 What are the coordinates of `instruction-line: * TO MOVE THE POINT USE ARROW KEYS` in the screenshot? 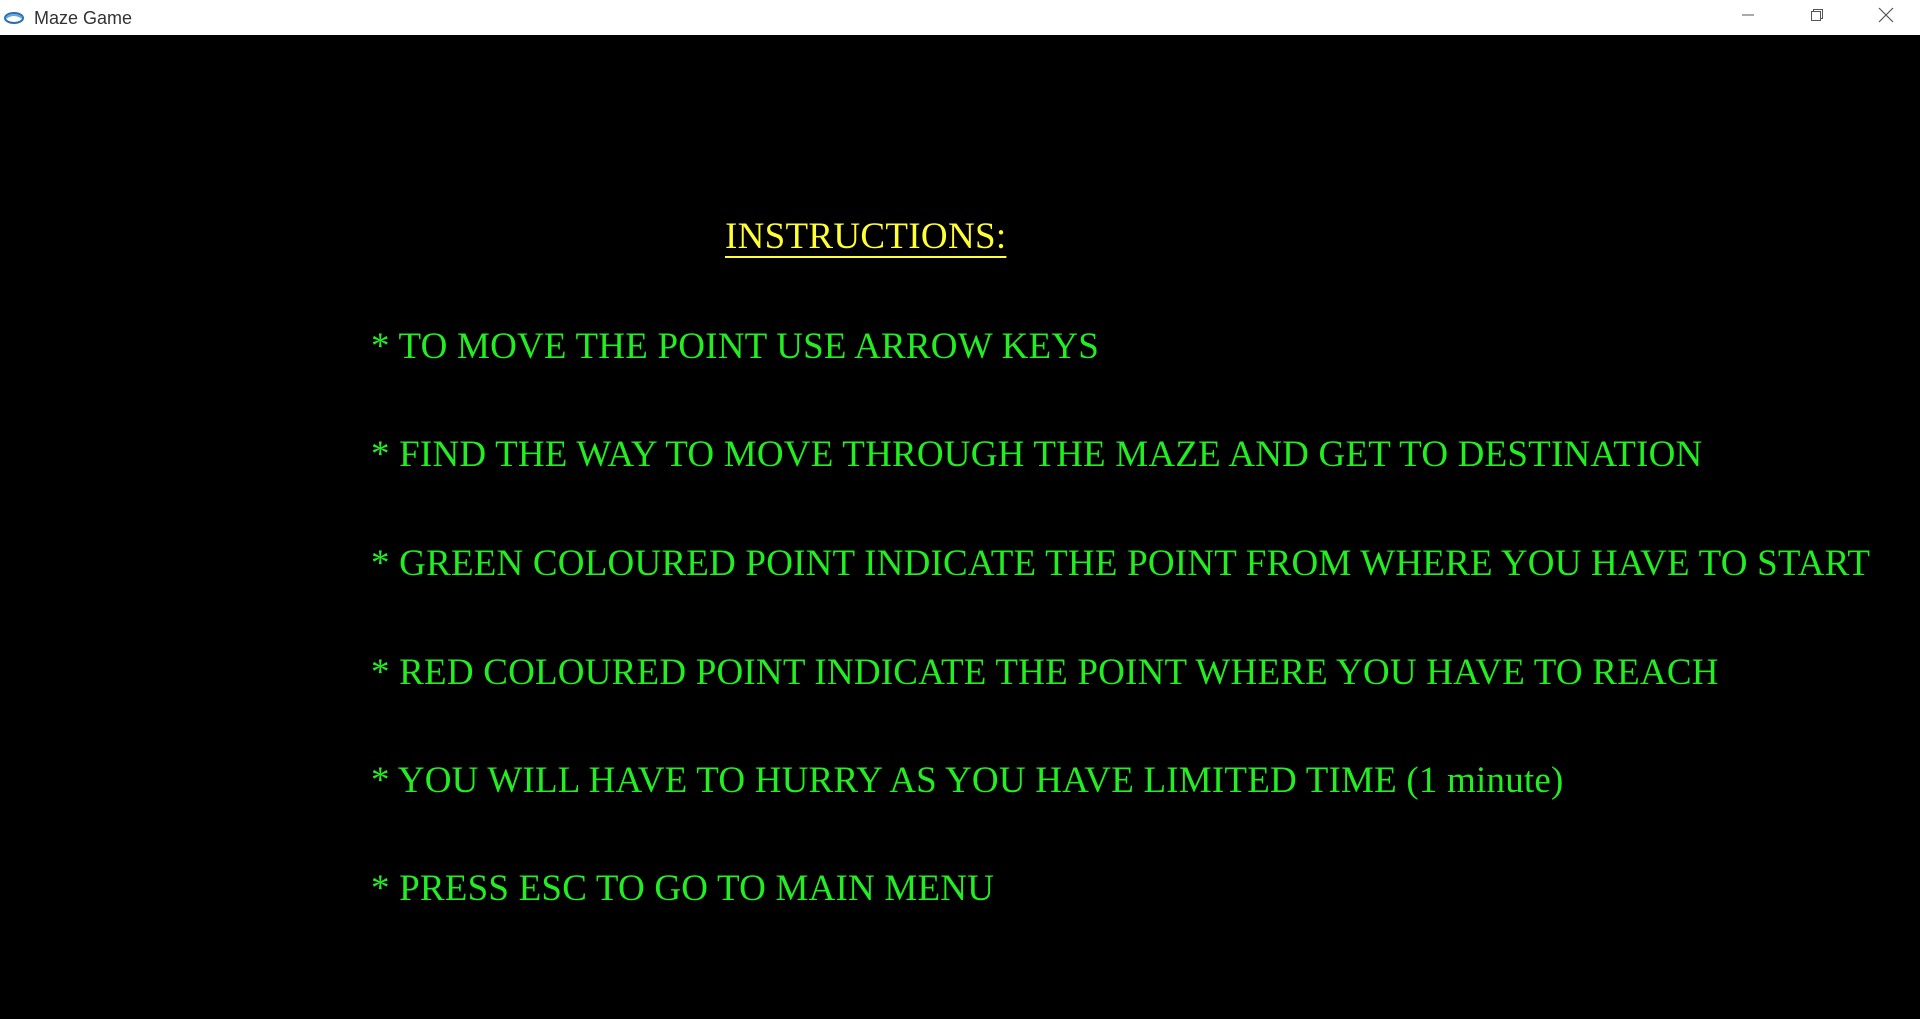 It's located at (735, 346).